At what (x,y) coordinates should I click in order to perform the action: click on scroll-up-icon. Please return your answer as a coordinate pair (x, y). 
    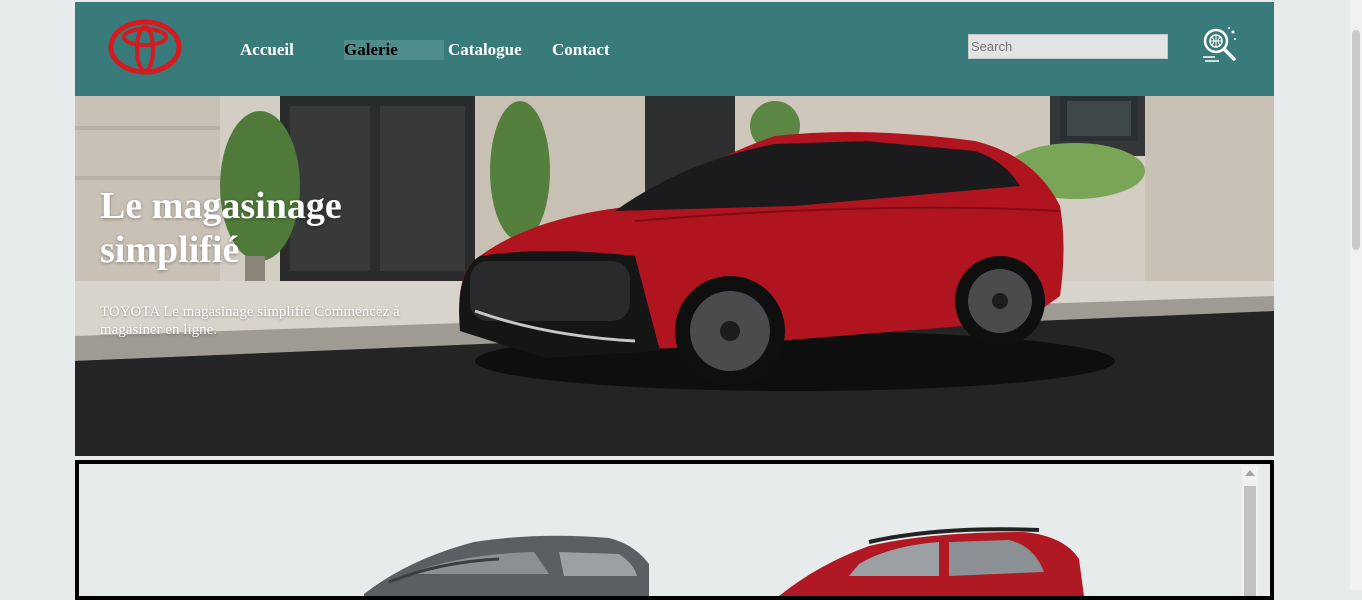
    Looking at the image, I should click on (1250, 473).